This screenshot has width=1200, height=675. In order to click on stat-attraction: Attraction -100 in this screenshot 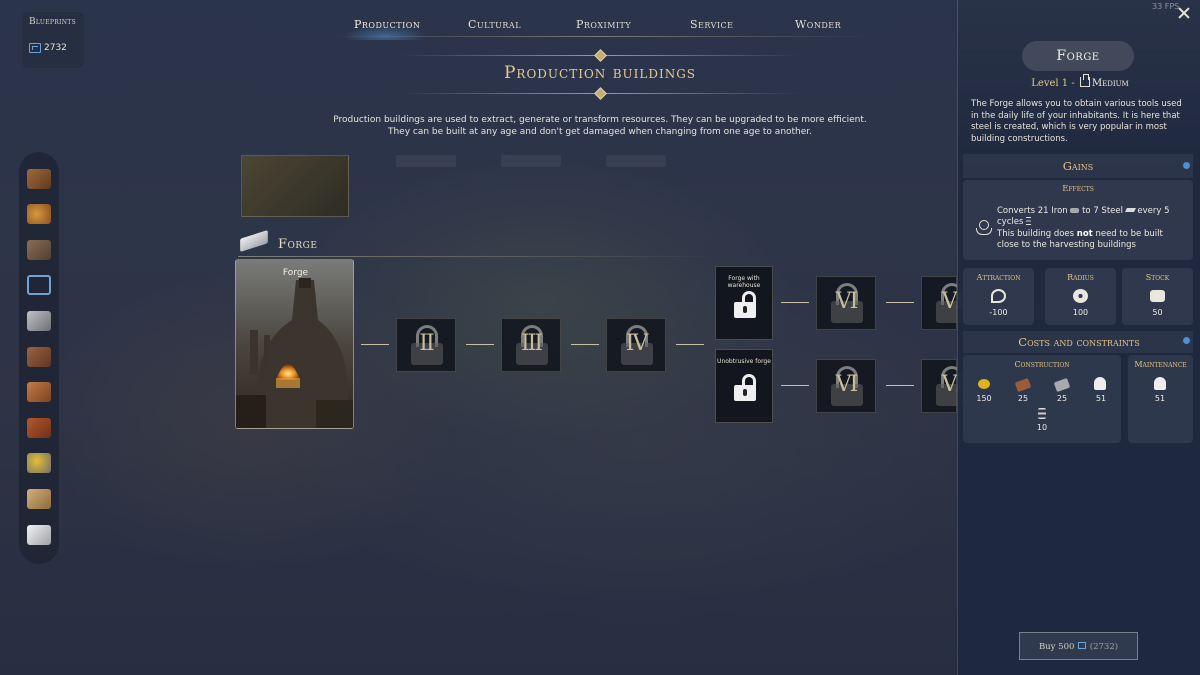, I will do `click(998, 296)`.